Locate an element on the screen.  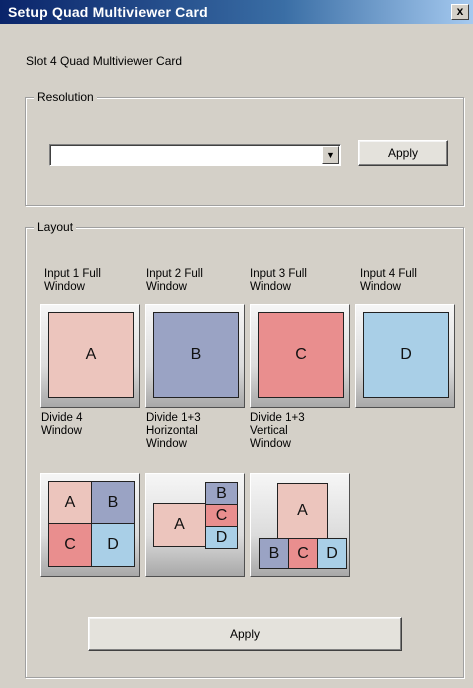
layout-button-input1-full: A is located at coordinates (90, 356).